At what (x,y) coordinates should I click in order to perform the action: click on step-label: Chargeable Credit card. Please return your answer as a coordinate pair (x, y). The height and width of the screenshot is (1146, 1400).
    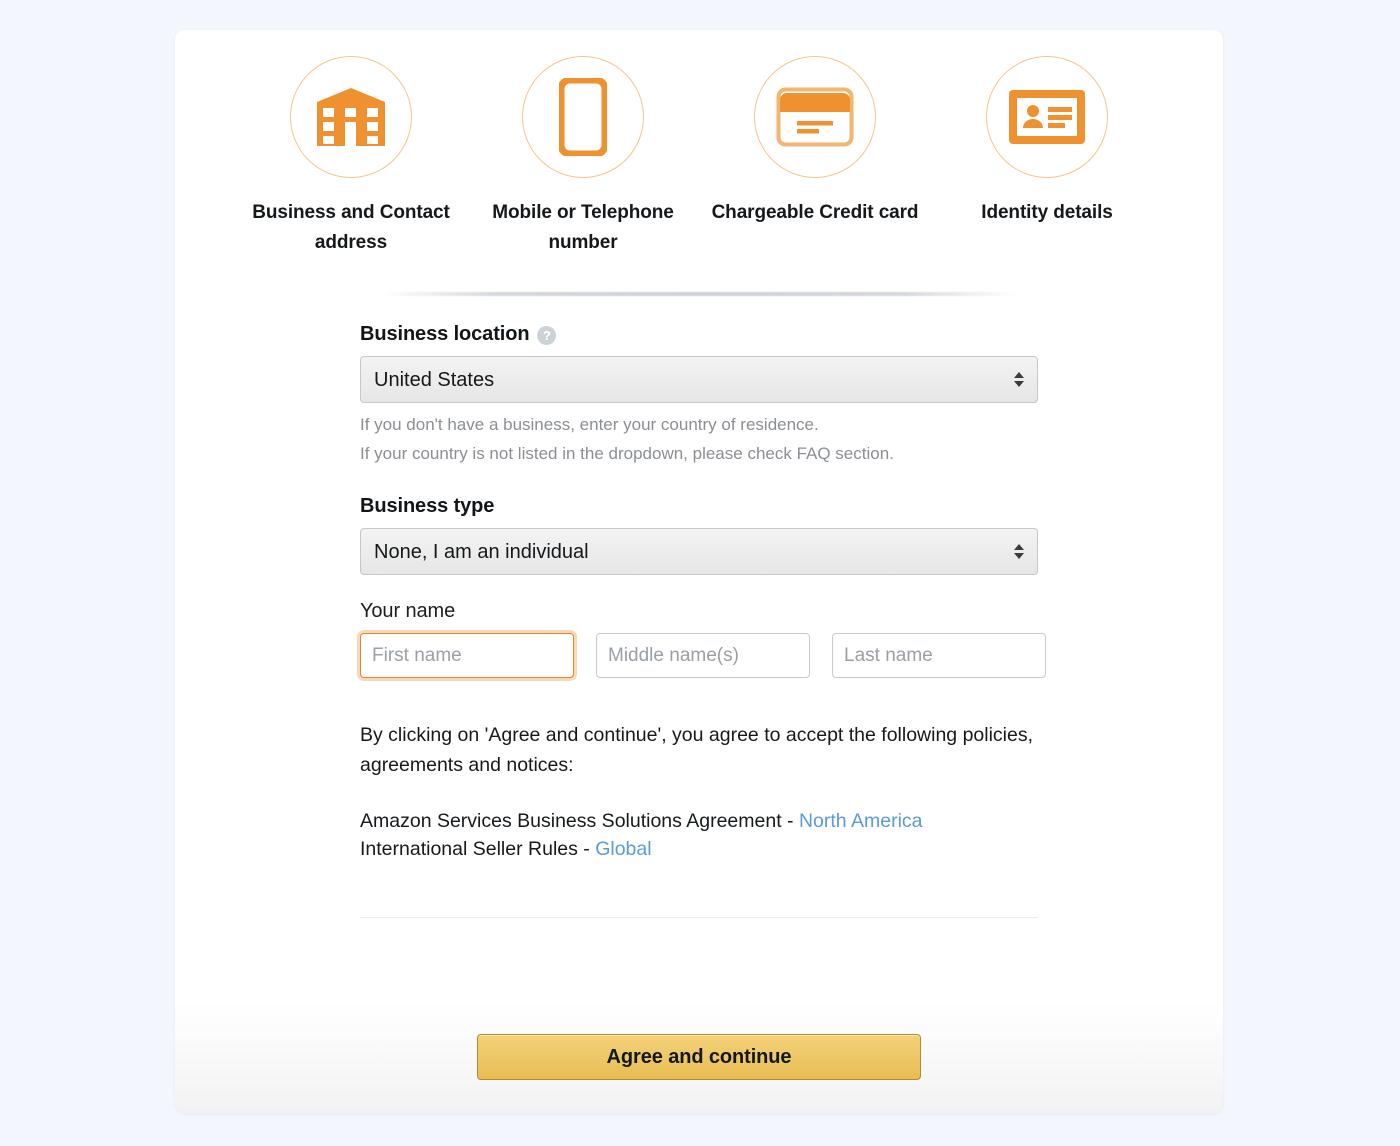
    Looking at the image, I should click on (815, 212).